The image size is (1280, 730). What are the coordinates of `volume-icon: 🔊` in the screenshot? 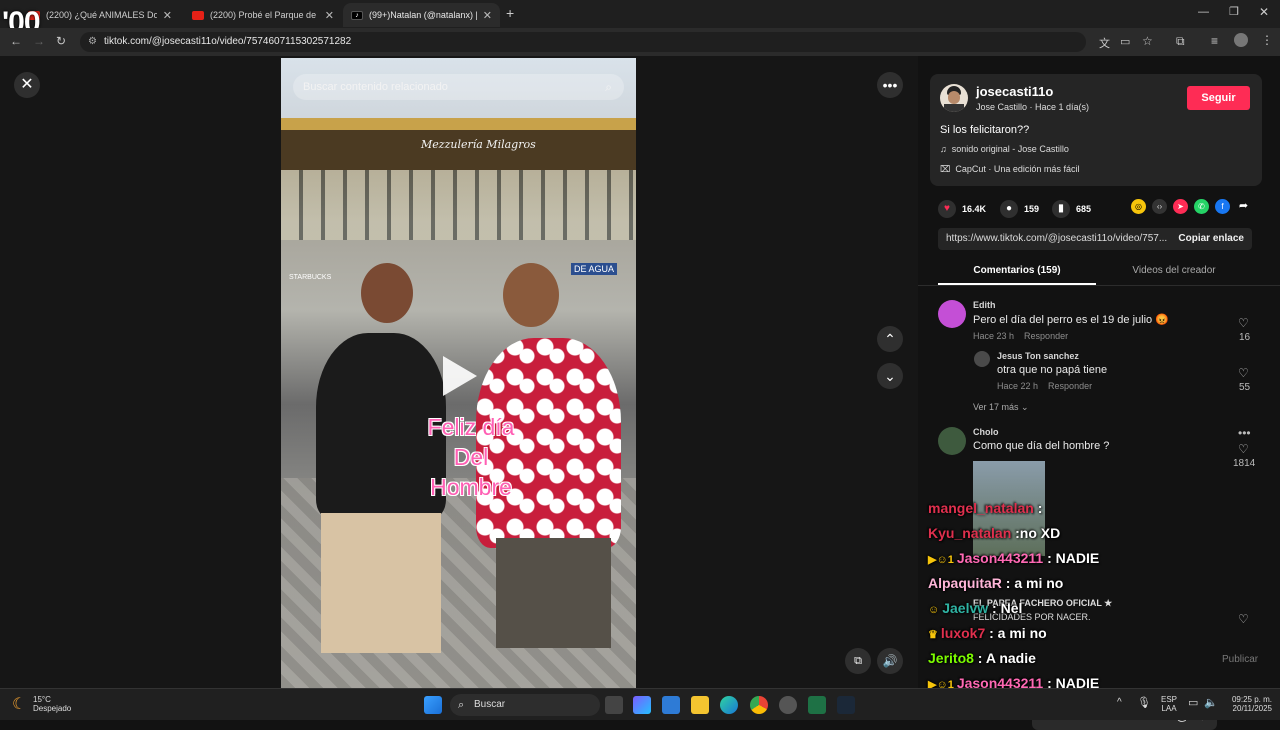 It's located at (890, 661).